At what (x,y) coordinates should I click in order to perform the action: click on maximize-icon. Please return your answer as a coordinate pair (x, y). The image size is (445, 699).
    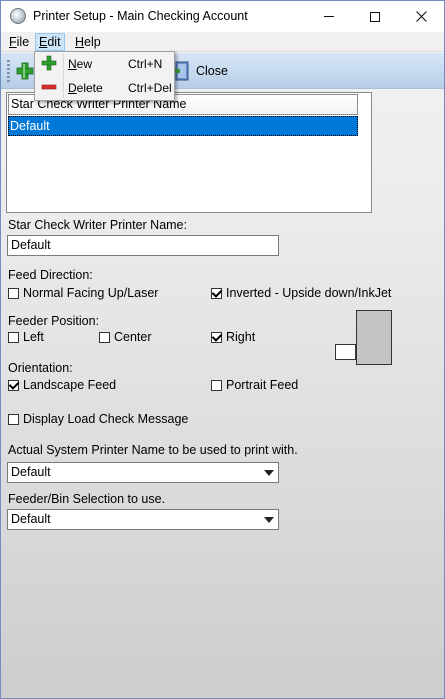
    Looking at the image, I should click on (375, 16).